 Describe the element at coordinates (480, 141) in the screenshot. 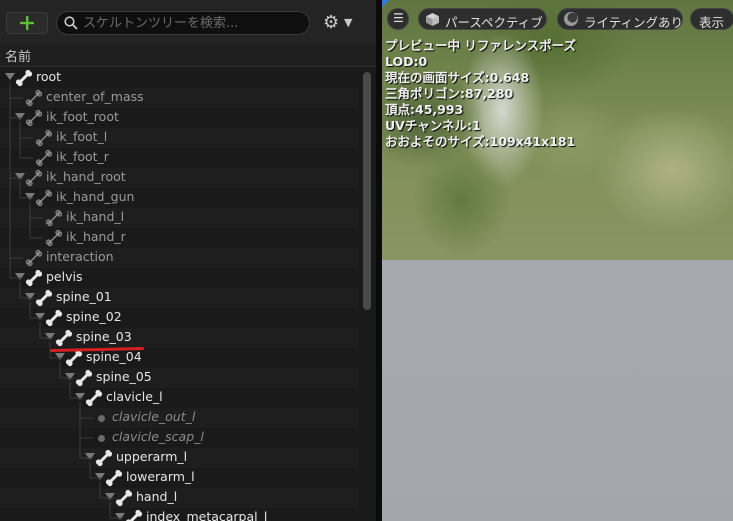

I see `stat-approx-size: おおよそのサイズ:109x41x181` at that location.